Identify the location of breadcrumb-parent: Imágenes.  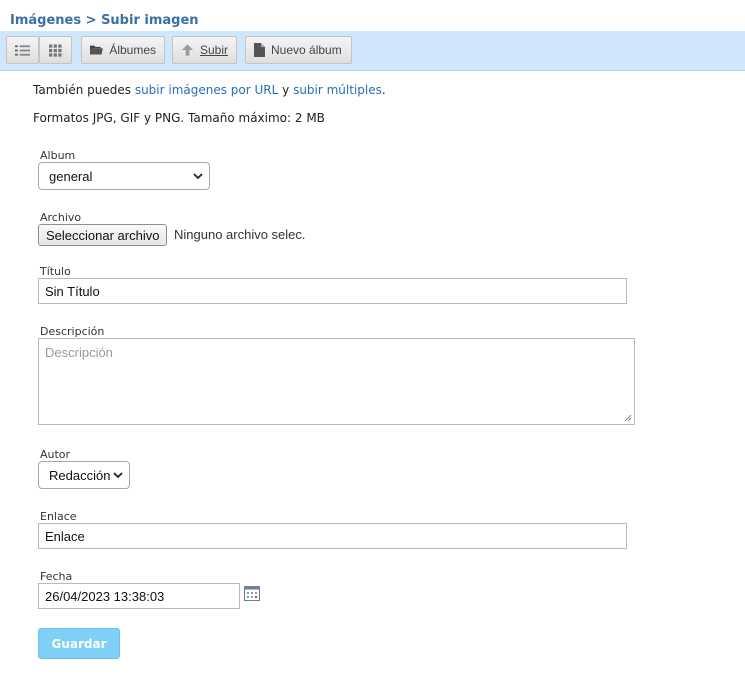
(45, 20).